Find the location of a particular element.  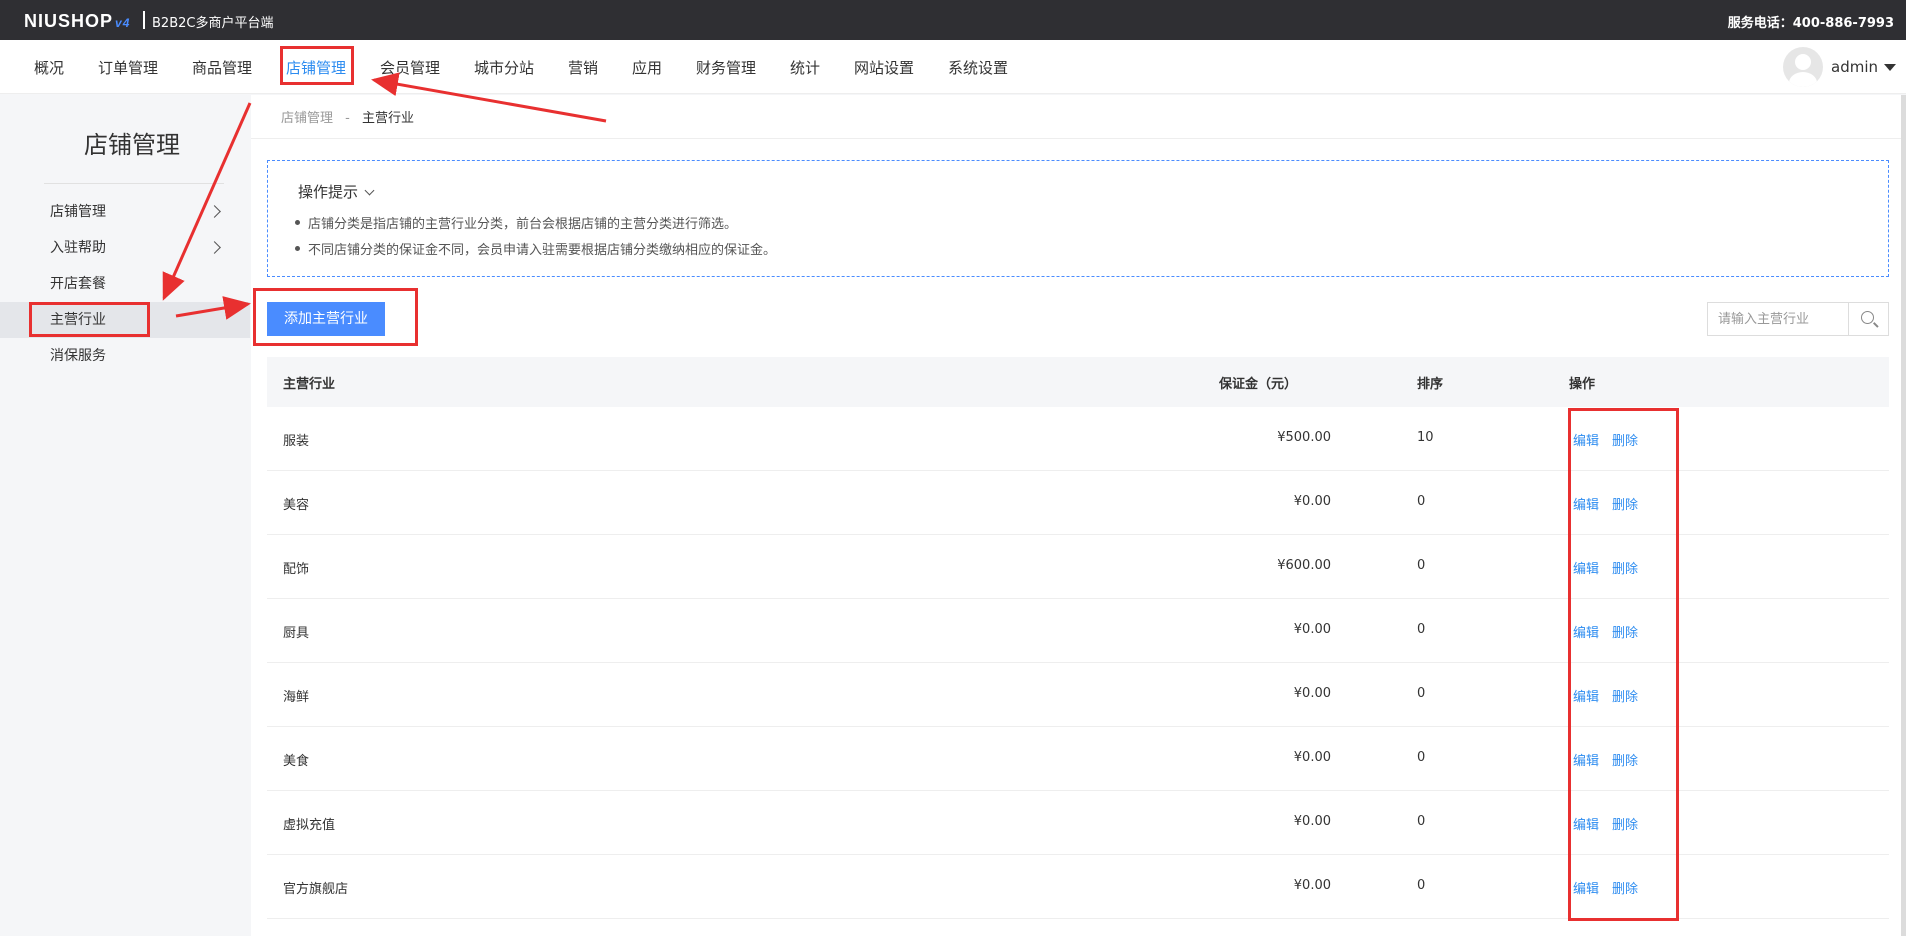

arrow-to-nav-shop is located at coordinates (489, 97).